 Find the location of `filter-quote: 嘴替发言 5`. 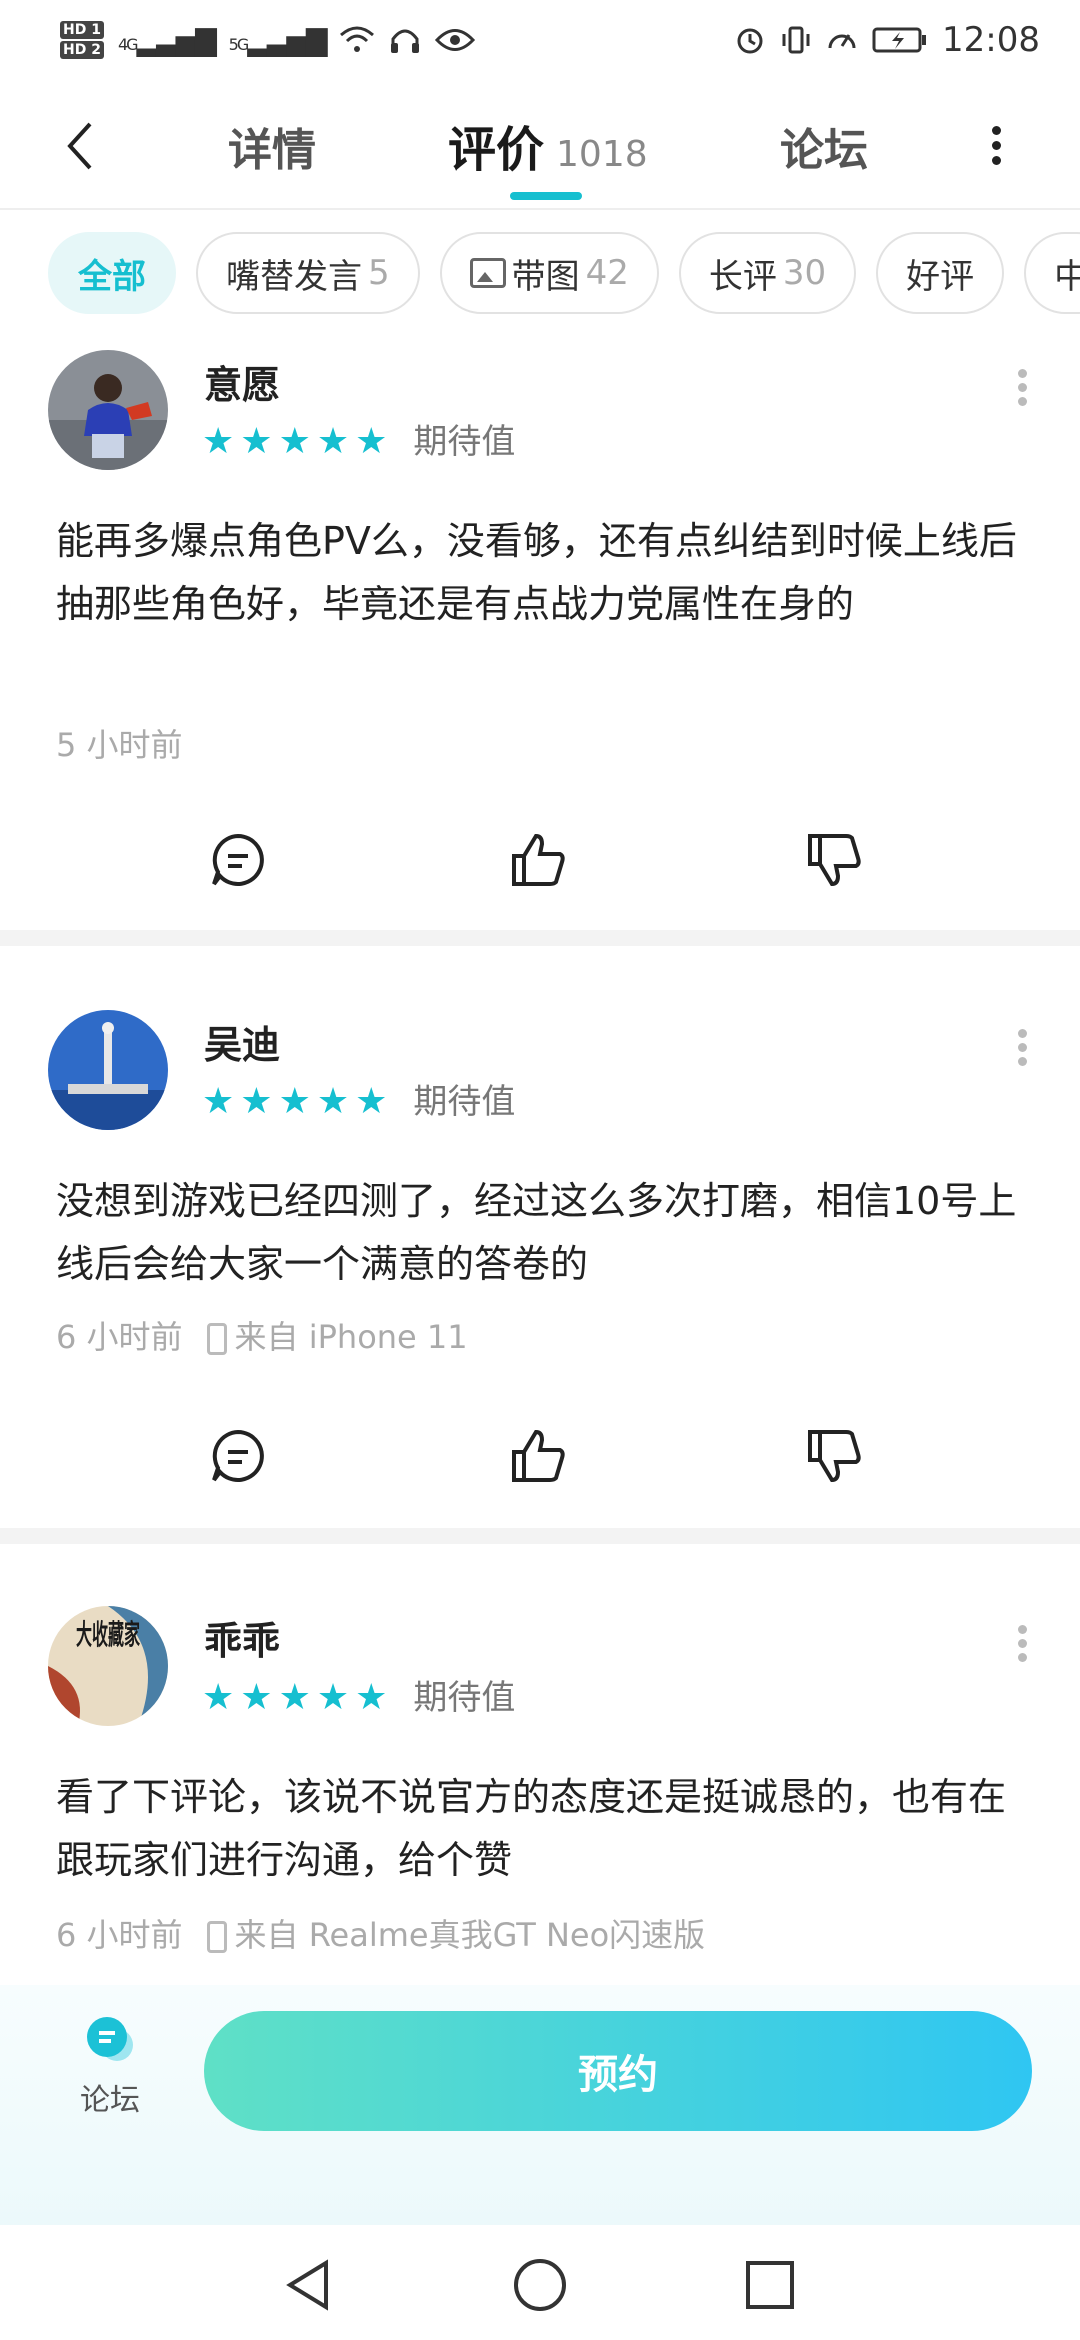

filter-quote: 嘴替发言 5 is located at coordinates (308, 273).